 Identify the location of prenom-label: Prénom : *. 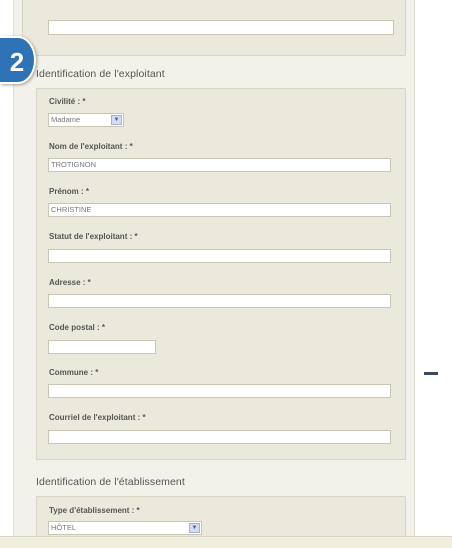
(69, 191).